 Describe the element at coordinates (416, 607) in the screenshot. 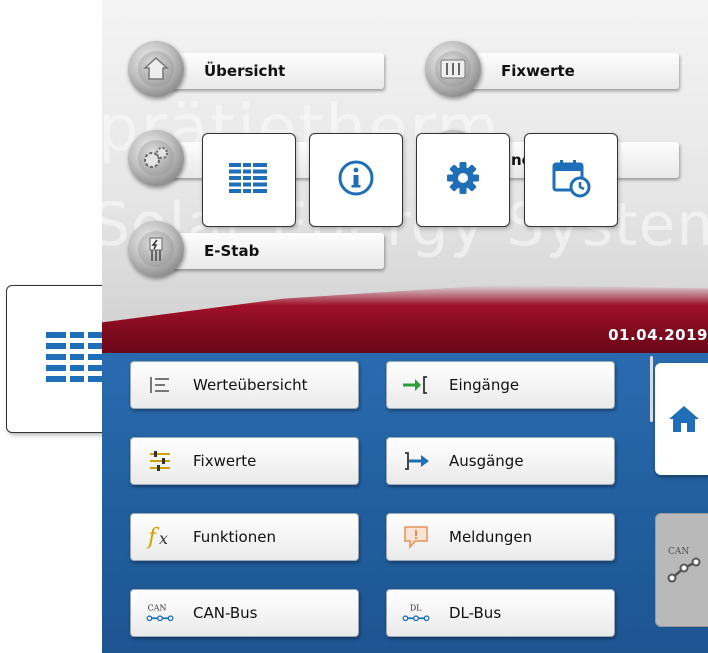

I see `svg-text: DL` at that location.